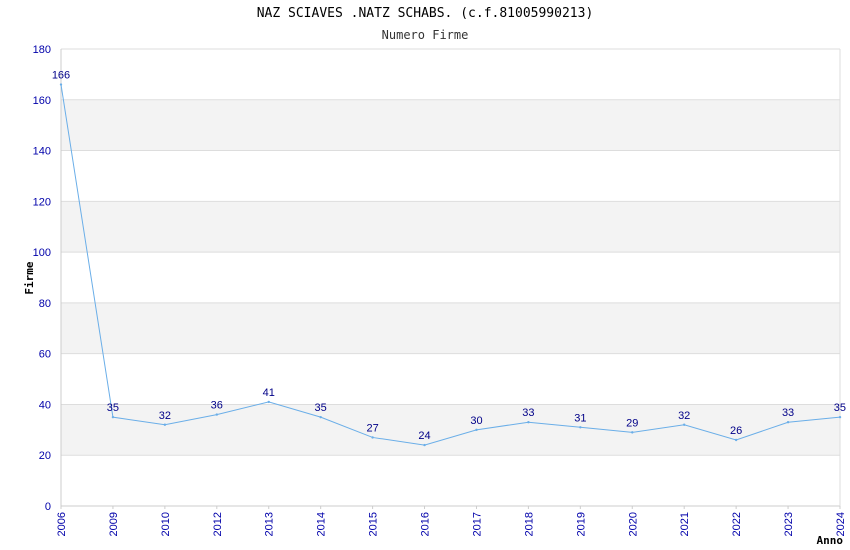 The width and height of the screenshot is (850, 550). I want to click on y-tick-label: 100, so click(42, 253).